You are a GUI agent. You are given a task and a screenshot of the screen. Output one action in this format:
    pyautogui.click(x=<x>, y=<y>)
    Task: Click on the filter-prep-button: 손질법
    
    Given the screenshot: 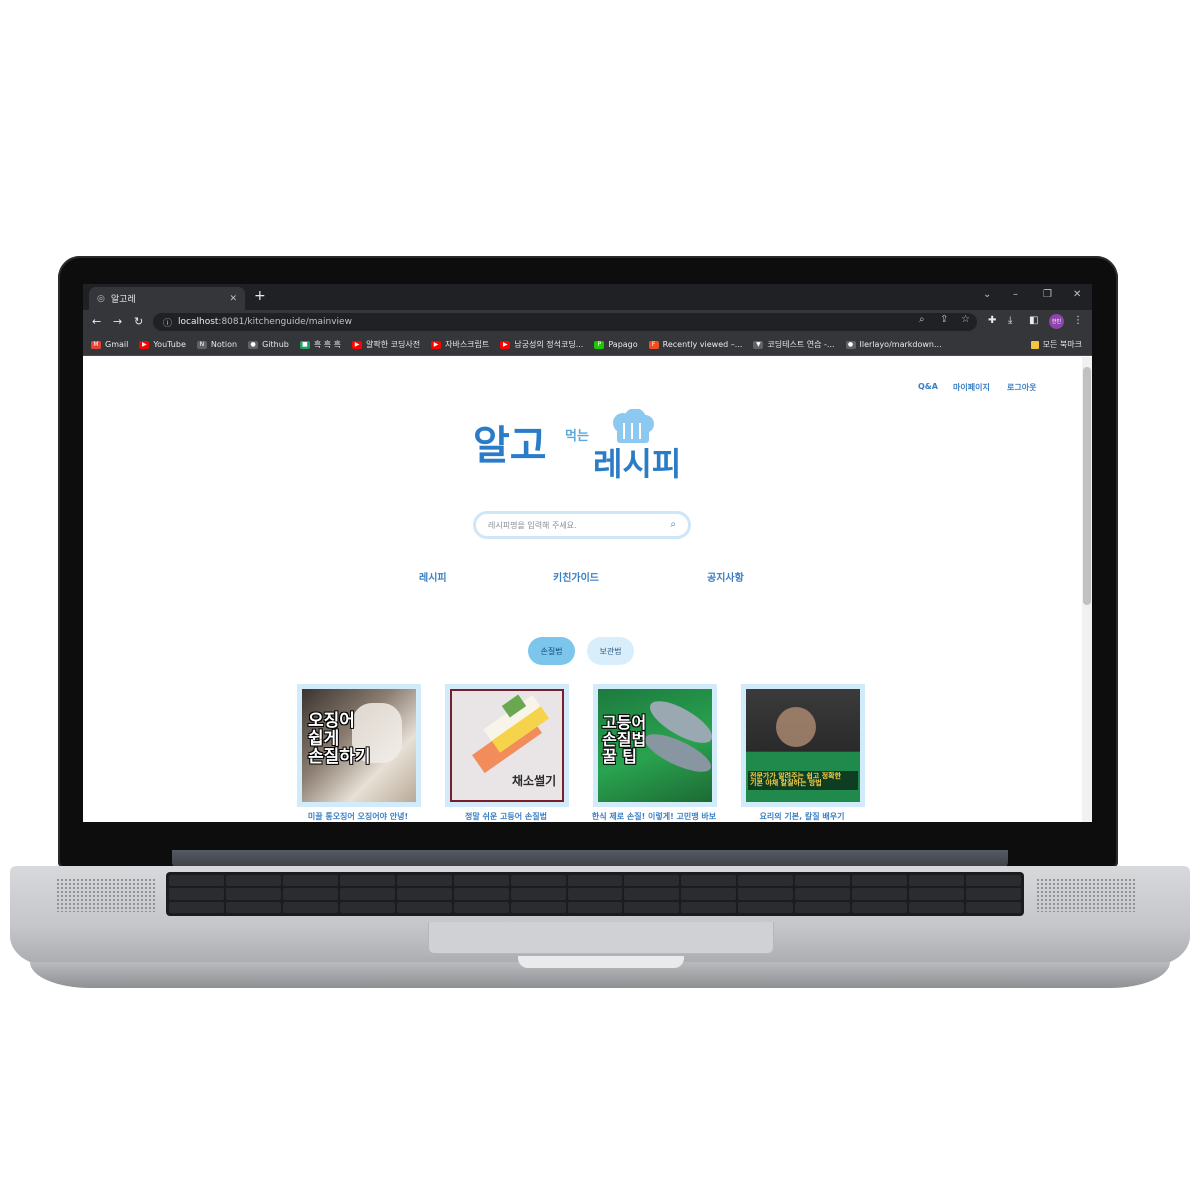 What is the action you would take?
    pyautogui.click(x=551, y=651)
    